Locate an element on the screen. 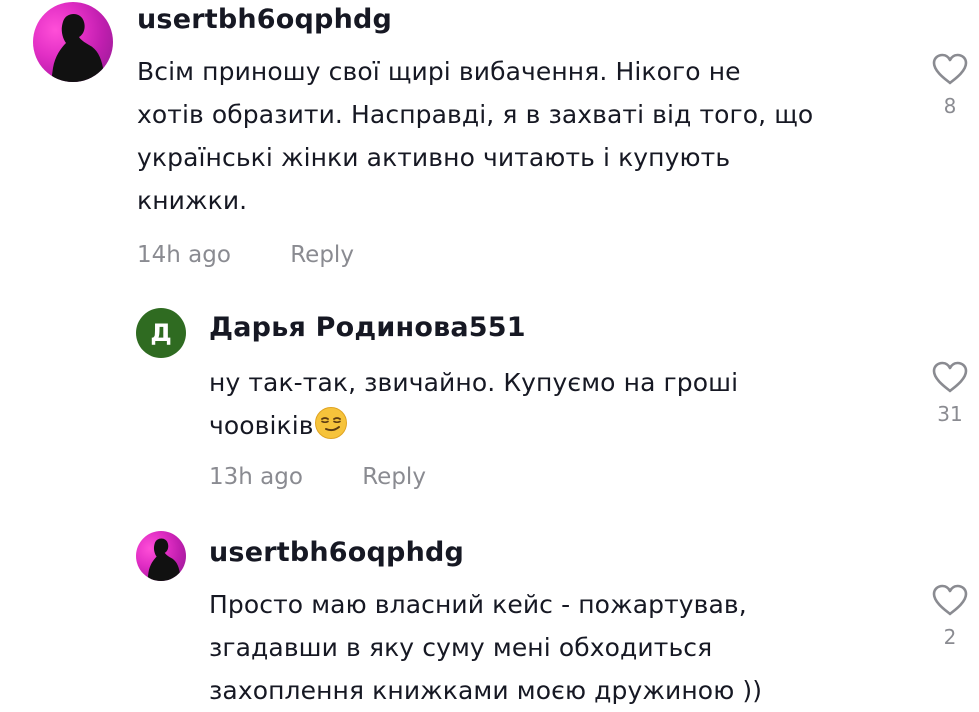  smirking-face-emoji is located at coordinates (330, 423).